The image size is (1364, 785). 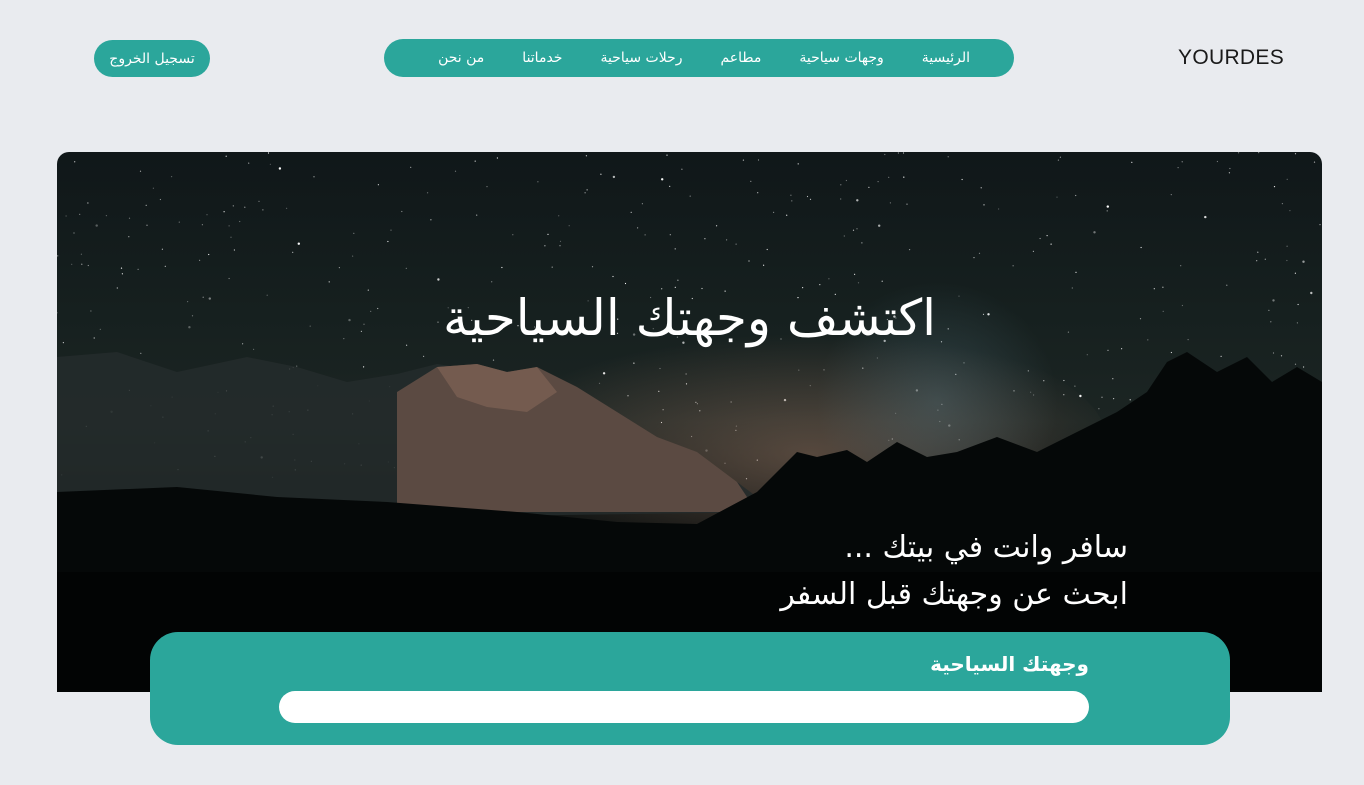 What do you see at coordinates (689, 318) in the screenshot?
I see `hero-title: اكتشف وجهتك السياحية` at bounding box center [689, 318].